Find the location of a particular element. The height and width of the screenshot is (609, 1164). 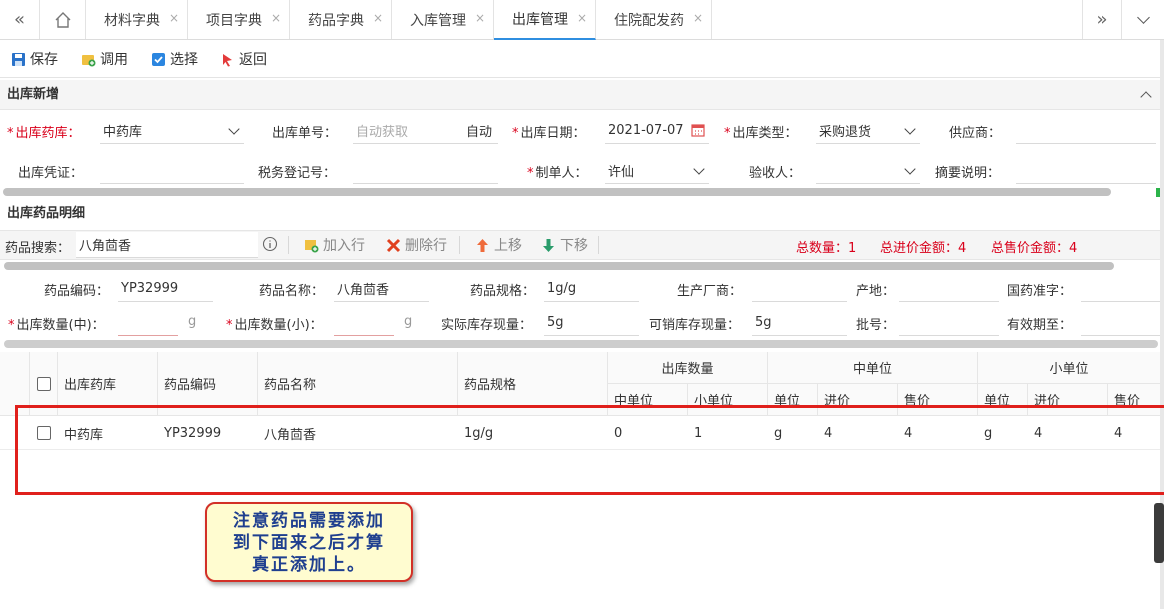

add-row-button: 加入行 is located at coordinates (334, 245).